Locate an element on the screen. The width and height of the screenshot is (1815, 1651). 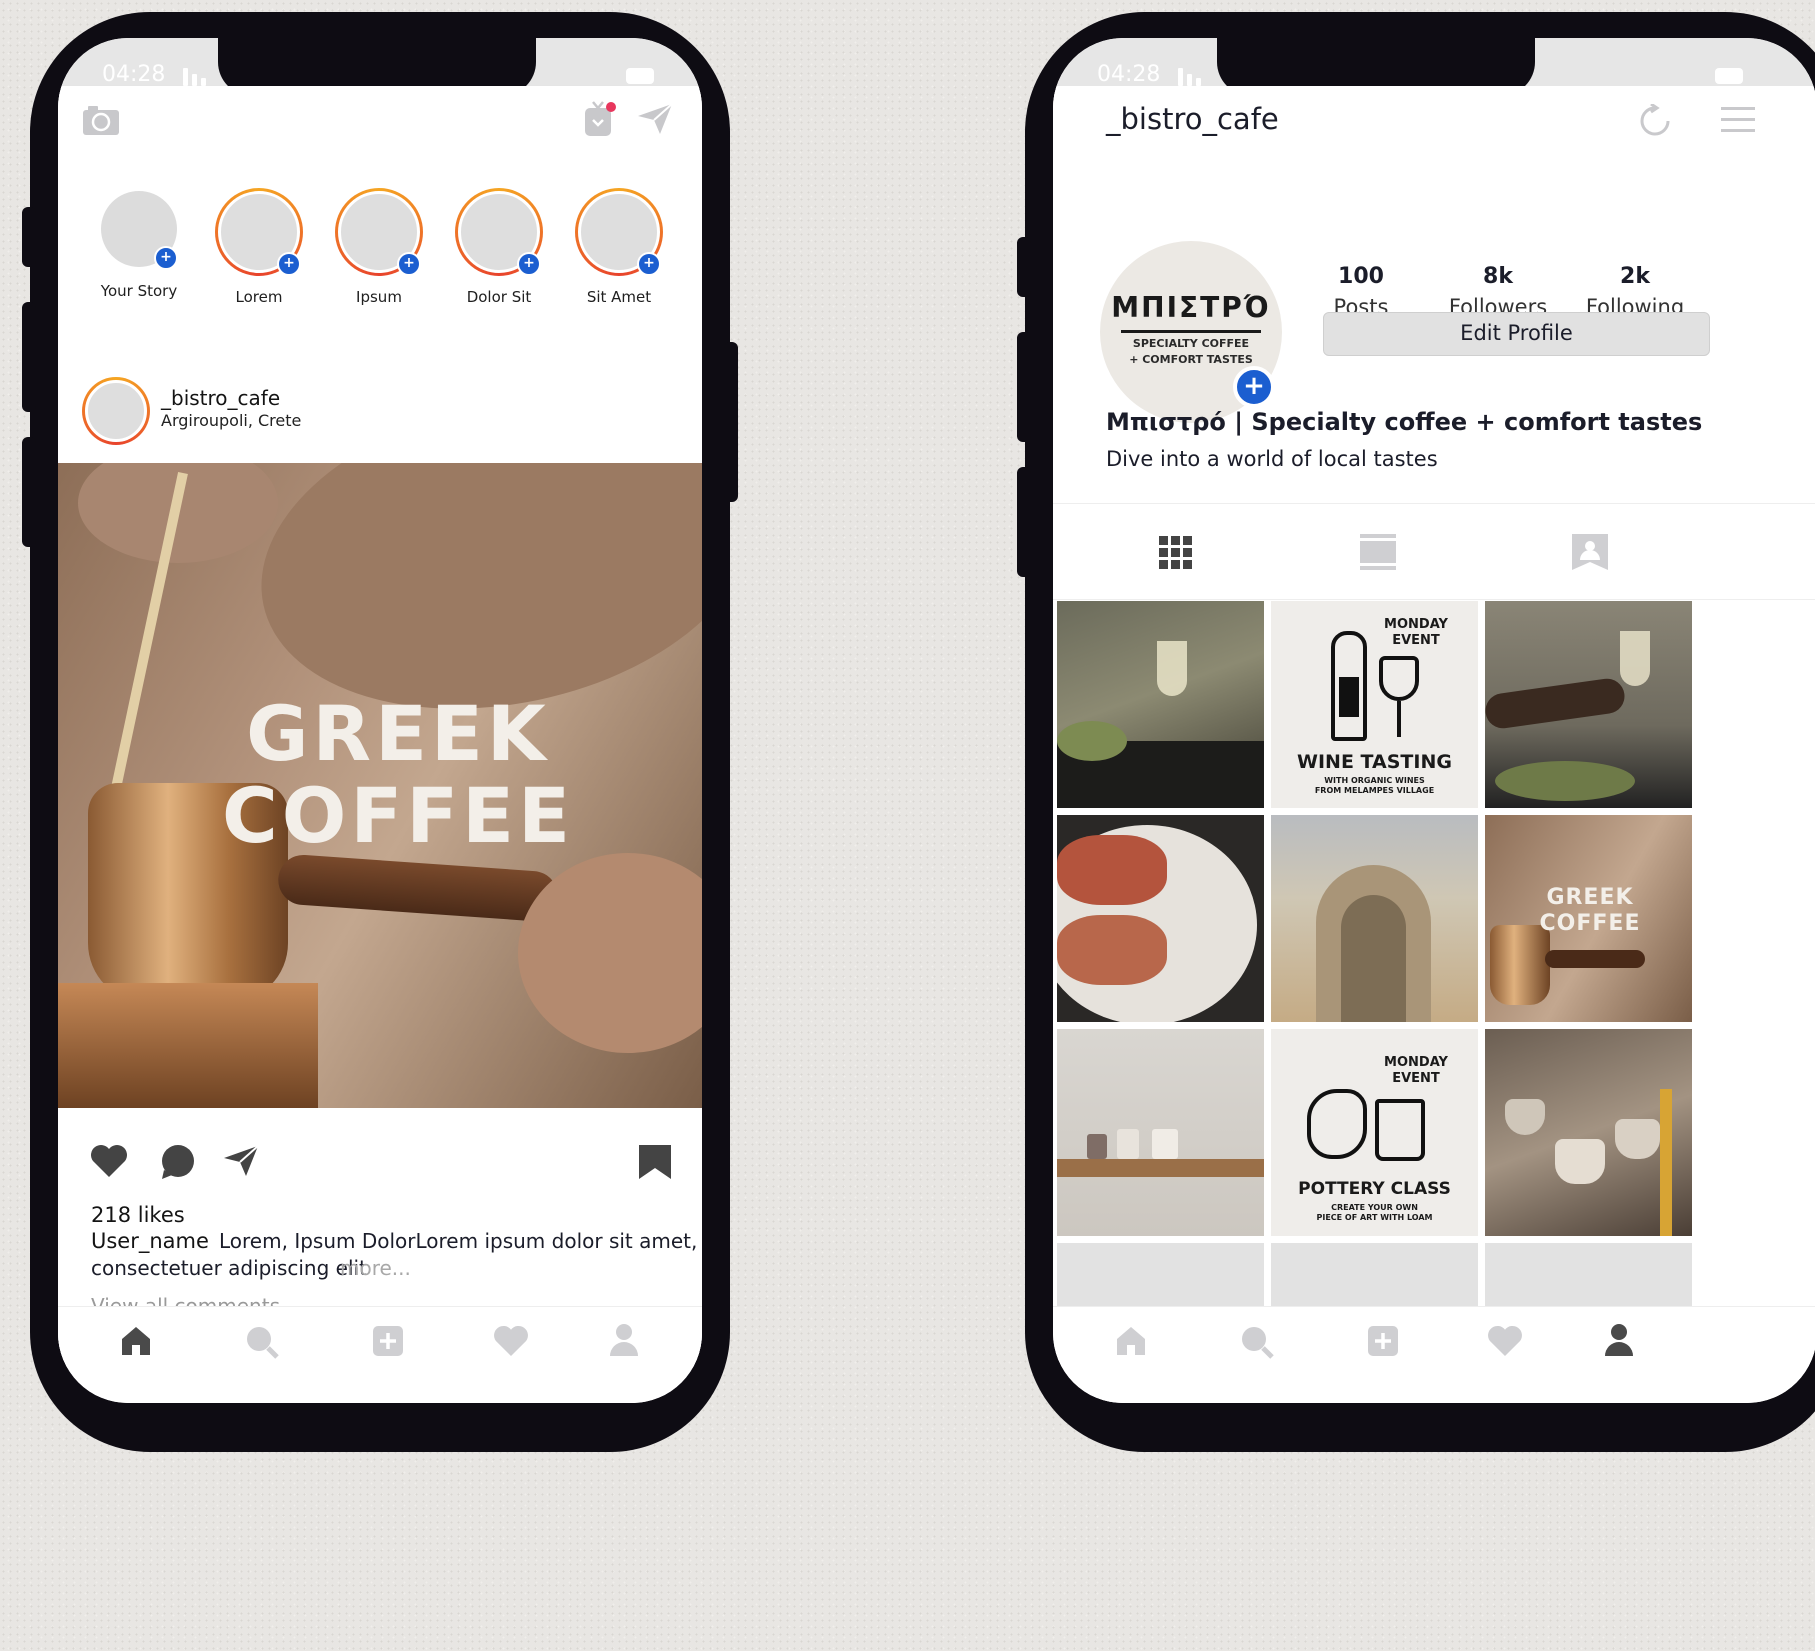
profile-username: _bistro_cafe is located at coordinates (1192, 119).